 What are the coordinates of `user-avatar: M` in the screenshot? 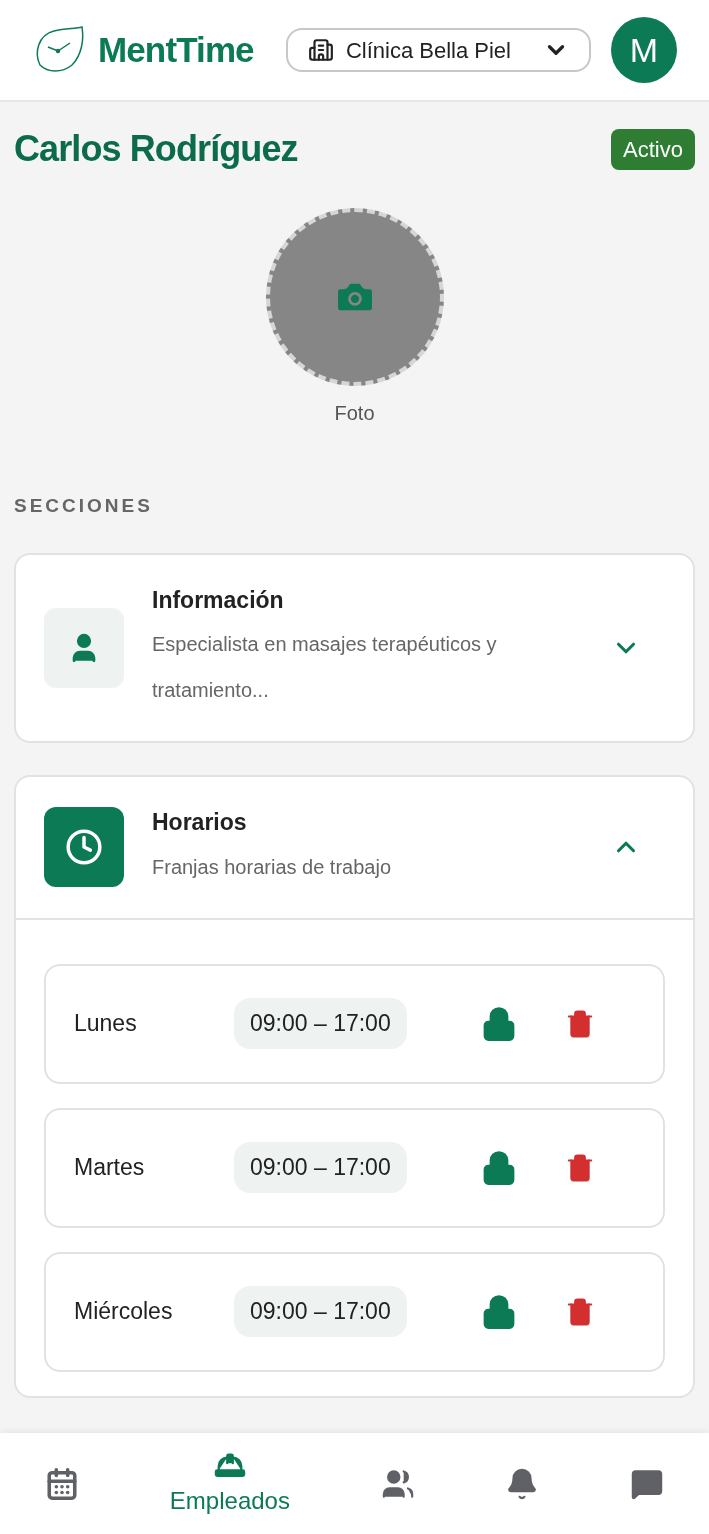 It's located at (644, 50).